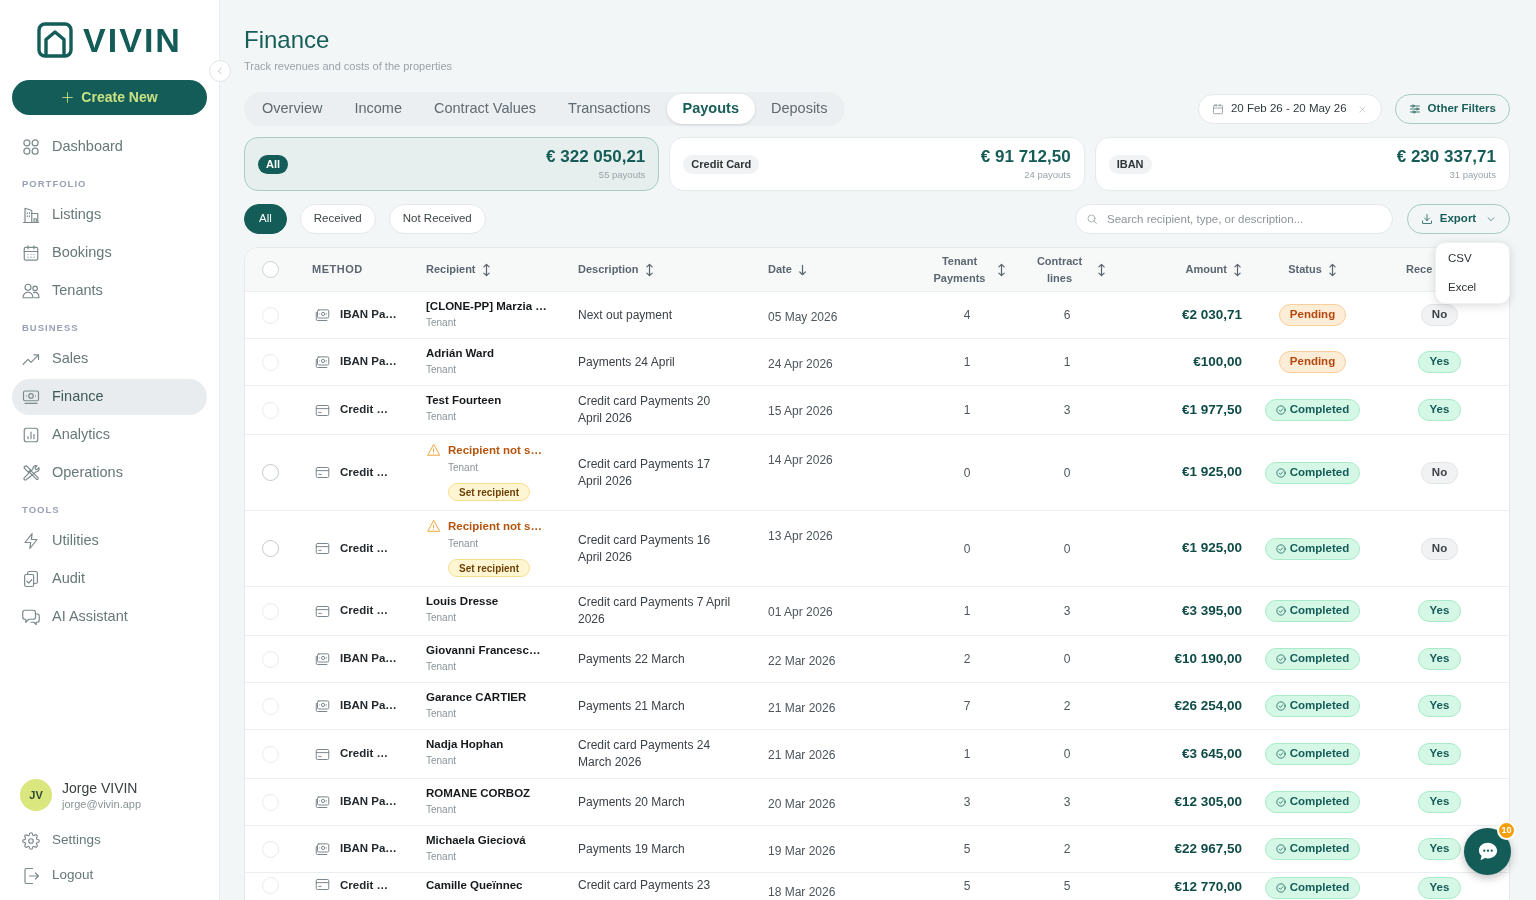 Image resolution: width=1536 pixels, height=900 pixels. What do you see at coordinates (967, 754) in the screenshot?
I see `tenant-payments-count: 1` at bounding box center [967, 754].